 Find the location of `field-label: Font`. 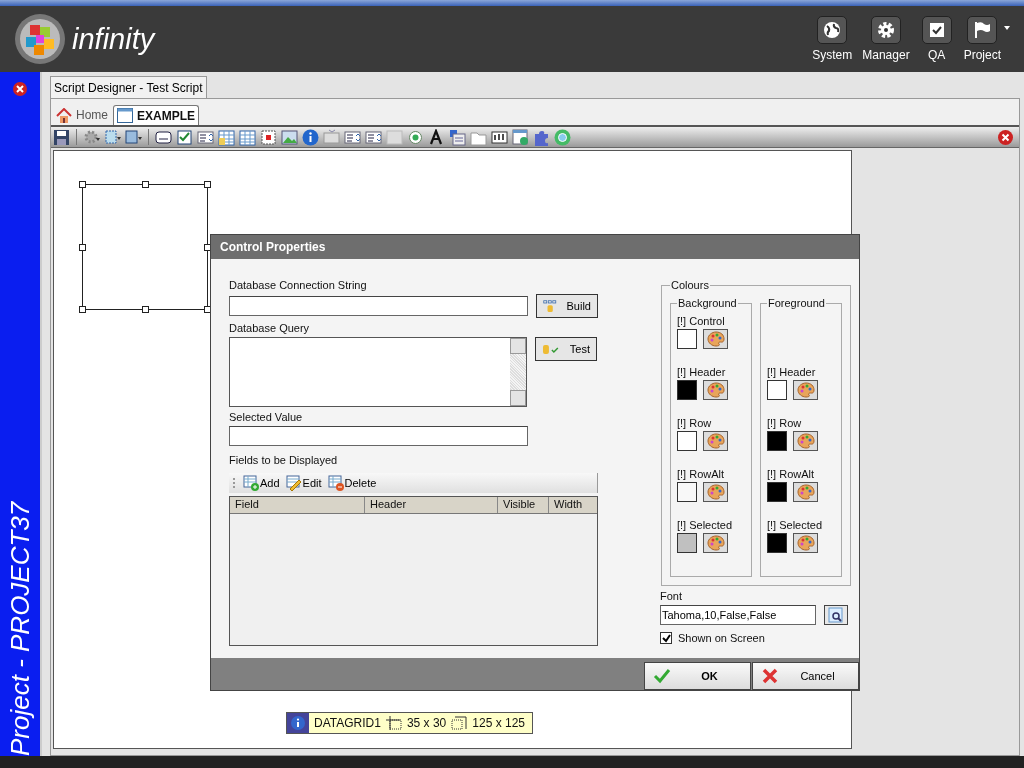

field-label: Font is located at coordinates (671, 596).